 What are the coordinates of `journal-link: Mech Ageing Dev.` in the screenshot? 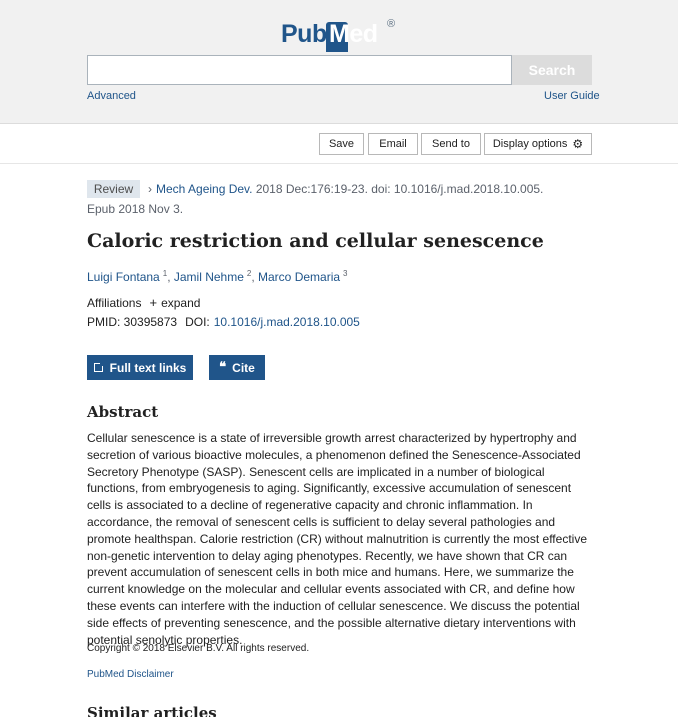 It's located at (204, 189).